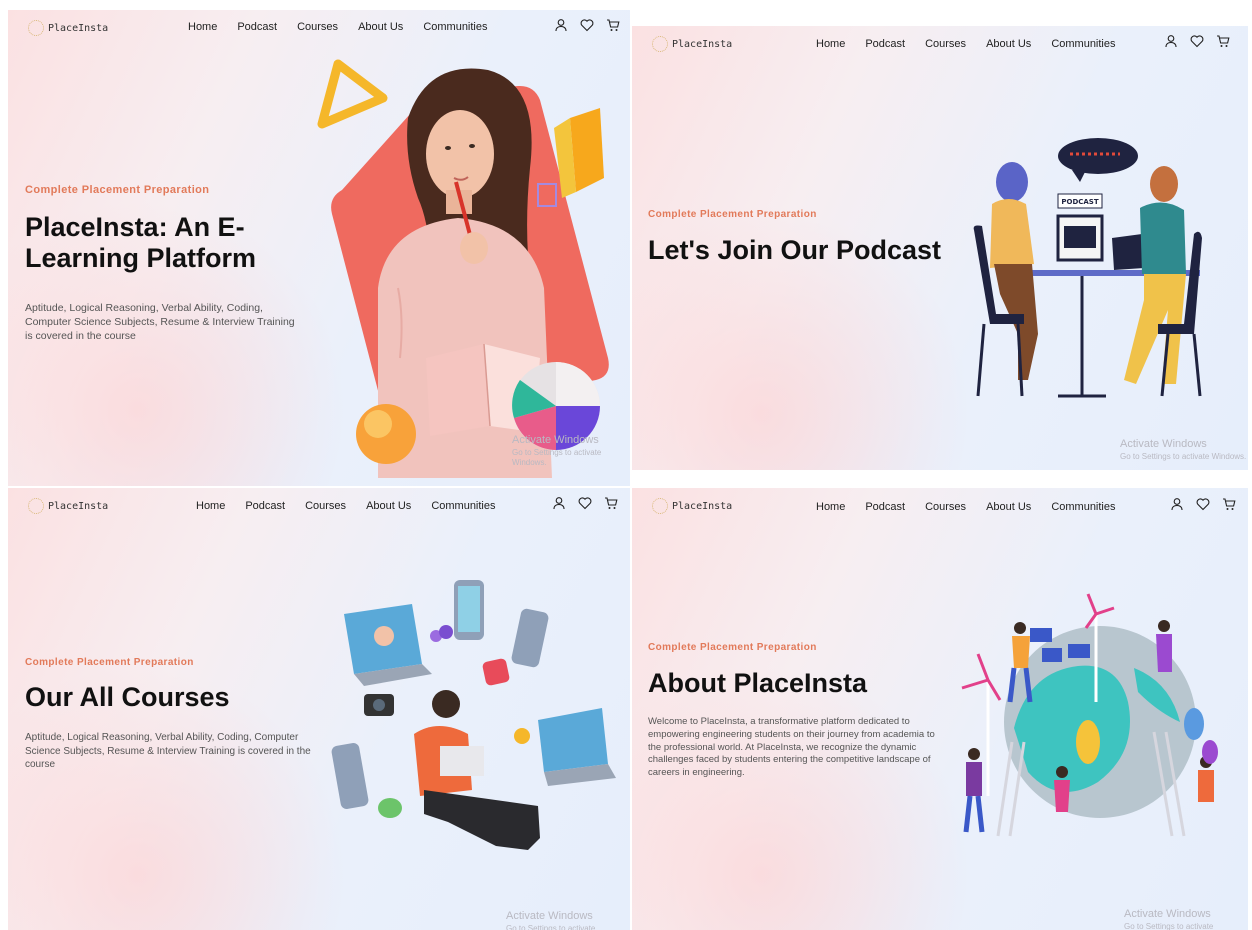  What do you see at coordinates (135, 227) in the screenshot?
I see `hero-headline-line-1: PlaceInsta: An E-` at bounding box center [135, 227].